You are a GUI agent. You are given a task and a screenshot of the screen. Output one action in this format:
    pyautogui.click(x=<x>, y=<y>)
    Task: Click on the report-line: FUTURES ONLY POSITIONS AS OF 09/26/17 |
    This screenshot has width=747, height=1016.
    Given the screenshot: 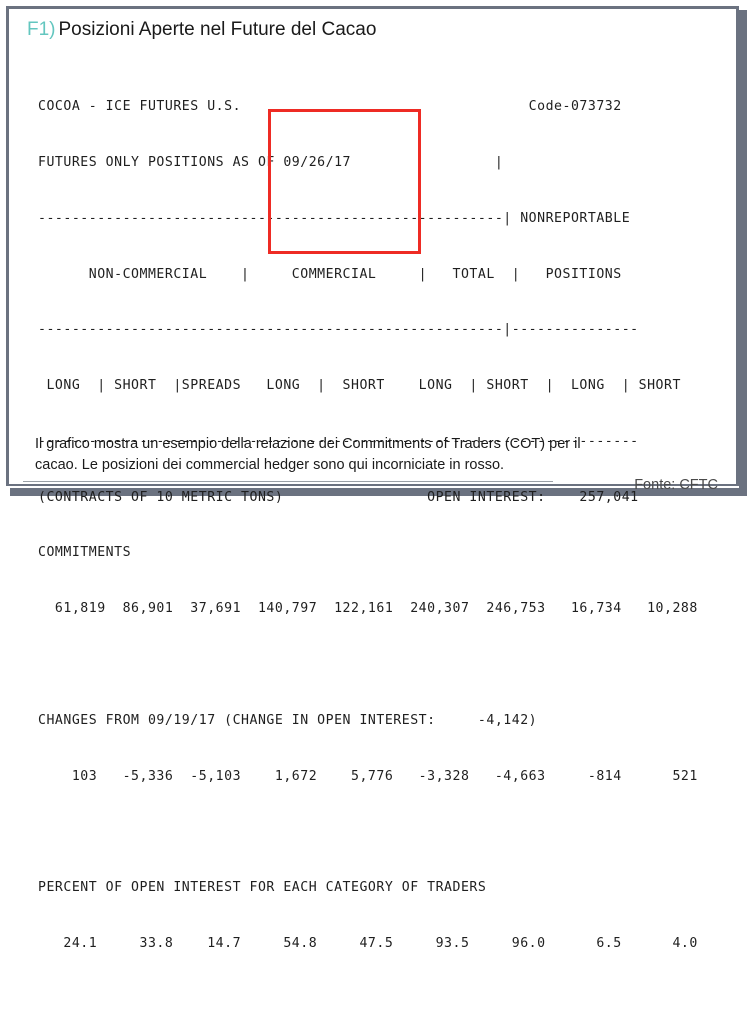 What is the action you would take?
    pyautogui.click(x=271, y=162)
    